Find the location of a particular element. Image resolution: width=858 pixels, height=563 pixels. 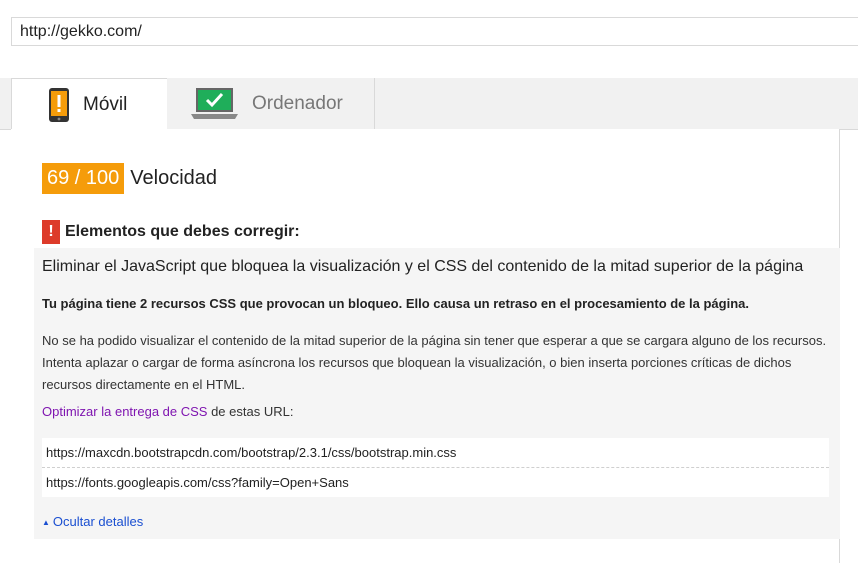

url-input is located at coordinates (430, 31).